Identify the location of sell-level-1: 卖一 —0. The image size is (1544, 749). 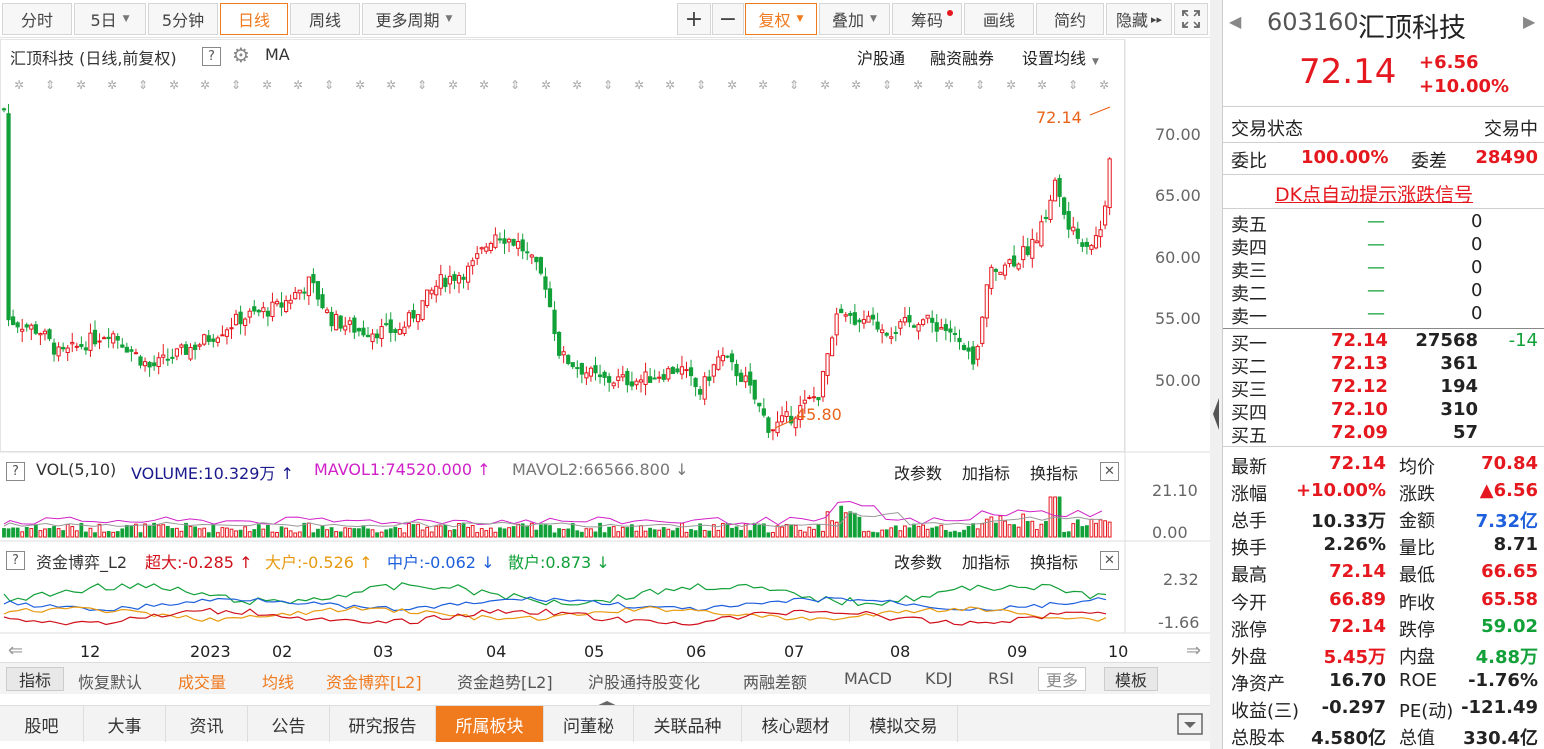
(1384, 315).